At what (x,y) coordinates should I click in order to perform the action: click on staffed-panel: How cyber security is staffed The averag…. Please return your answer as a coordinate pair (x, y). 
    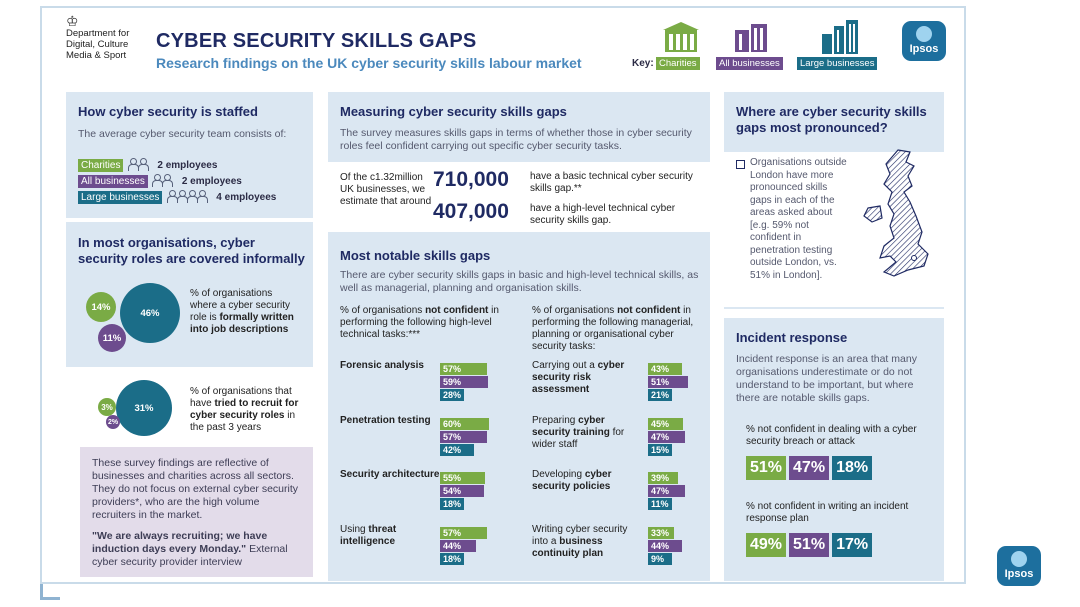
    Looking at the image, I should click on (189, 155).